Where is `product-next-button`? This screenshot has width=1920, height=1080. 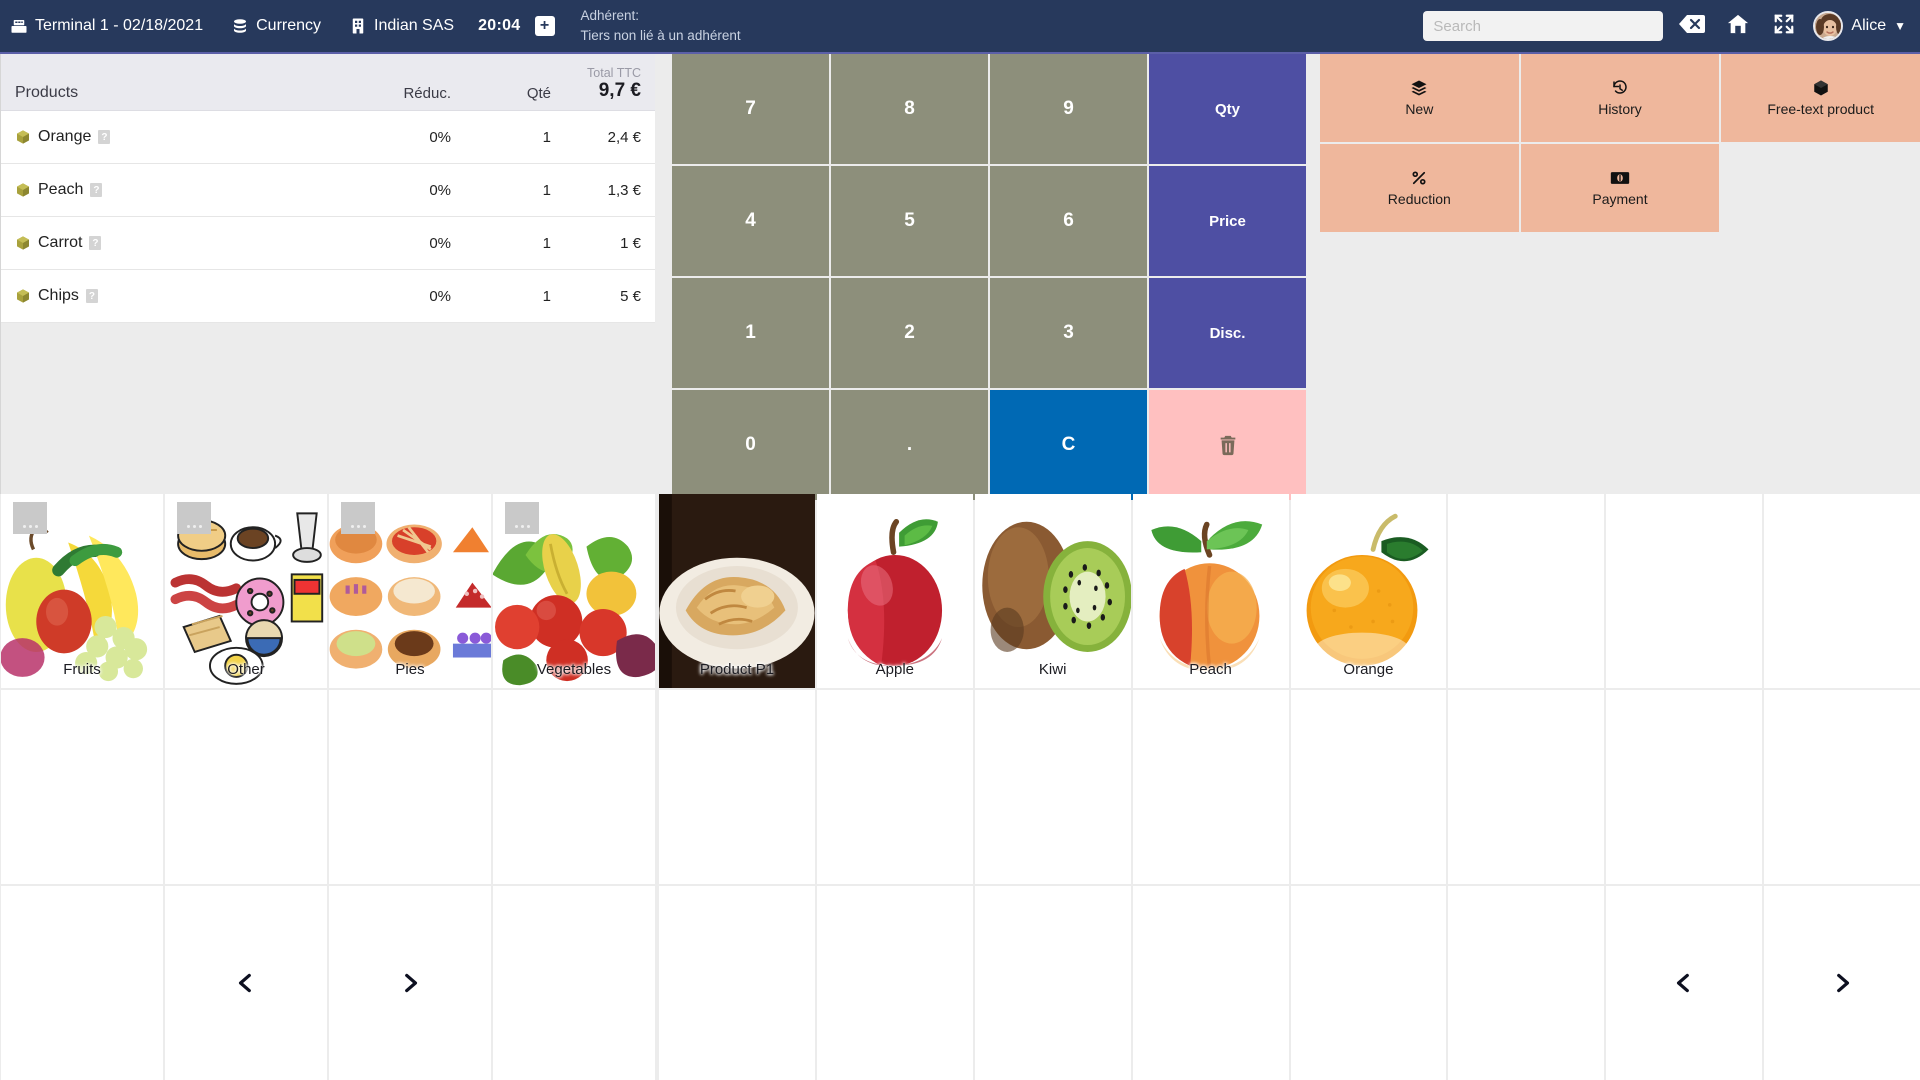 product-next-button is located at coordinates (1842, 983).